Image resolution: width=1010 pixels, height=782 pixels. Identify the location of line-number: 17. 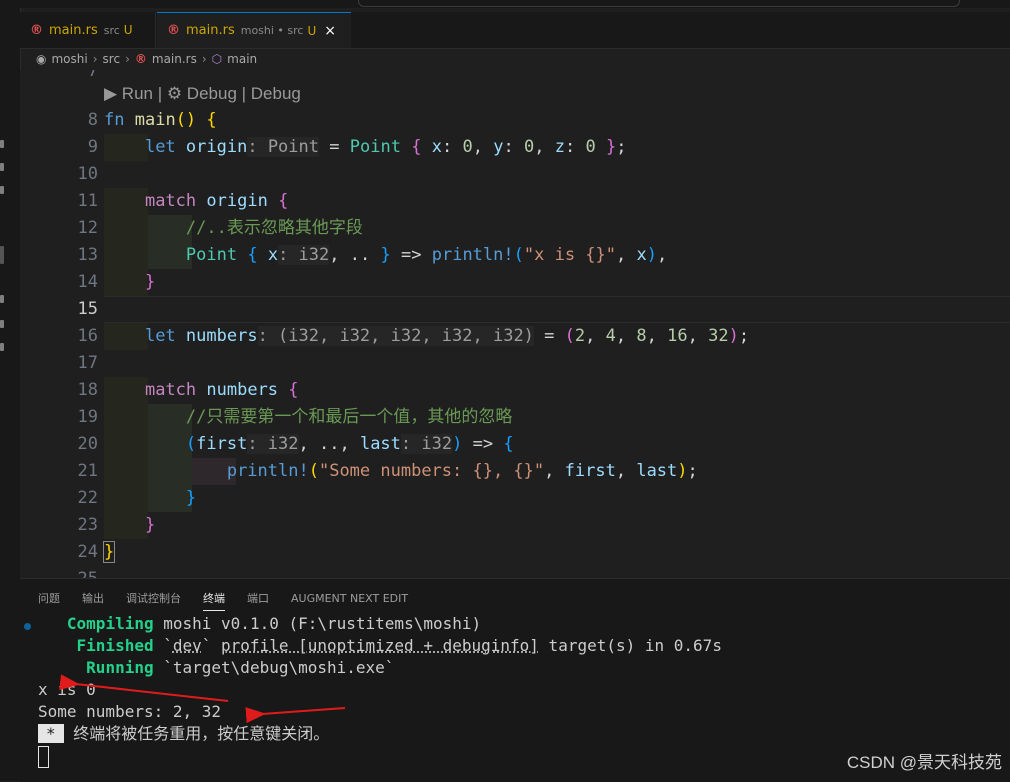
(87, 363).